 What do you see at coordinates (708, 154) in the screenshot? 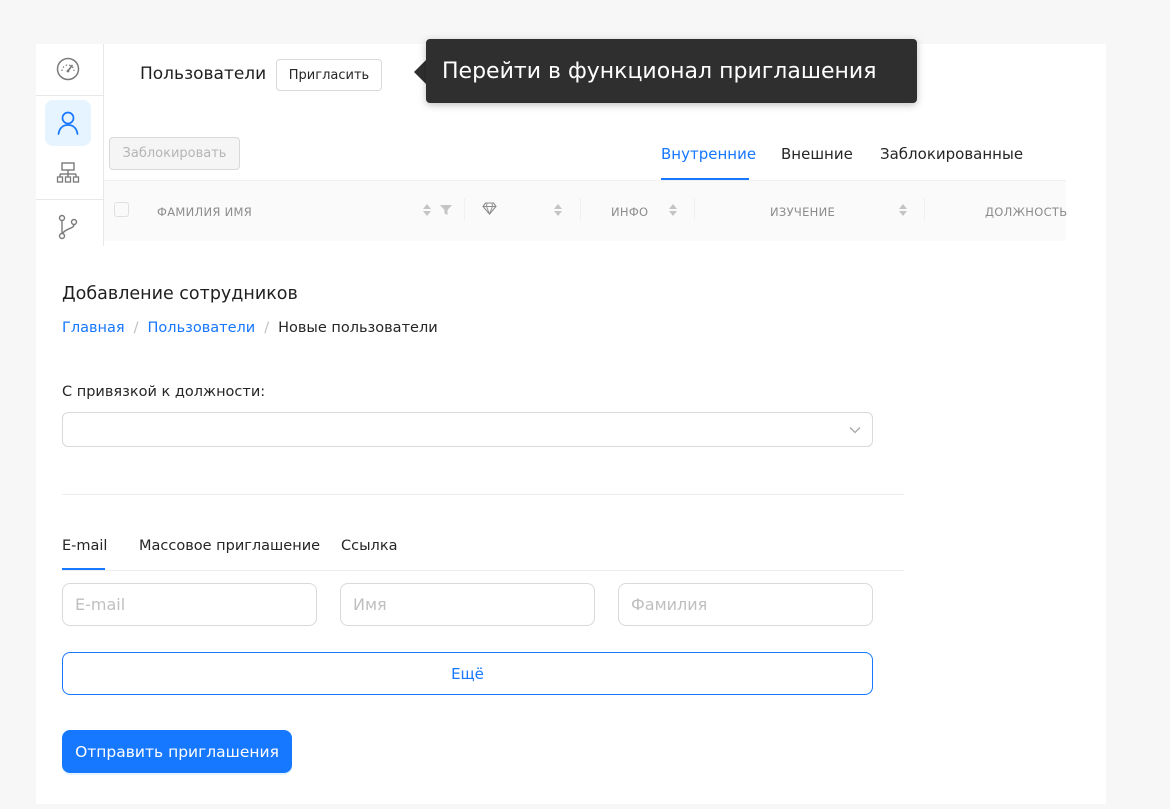
I see `tab-internal: Внутренние` at bounding box center [708, 154].